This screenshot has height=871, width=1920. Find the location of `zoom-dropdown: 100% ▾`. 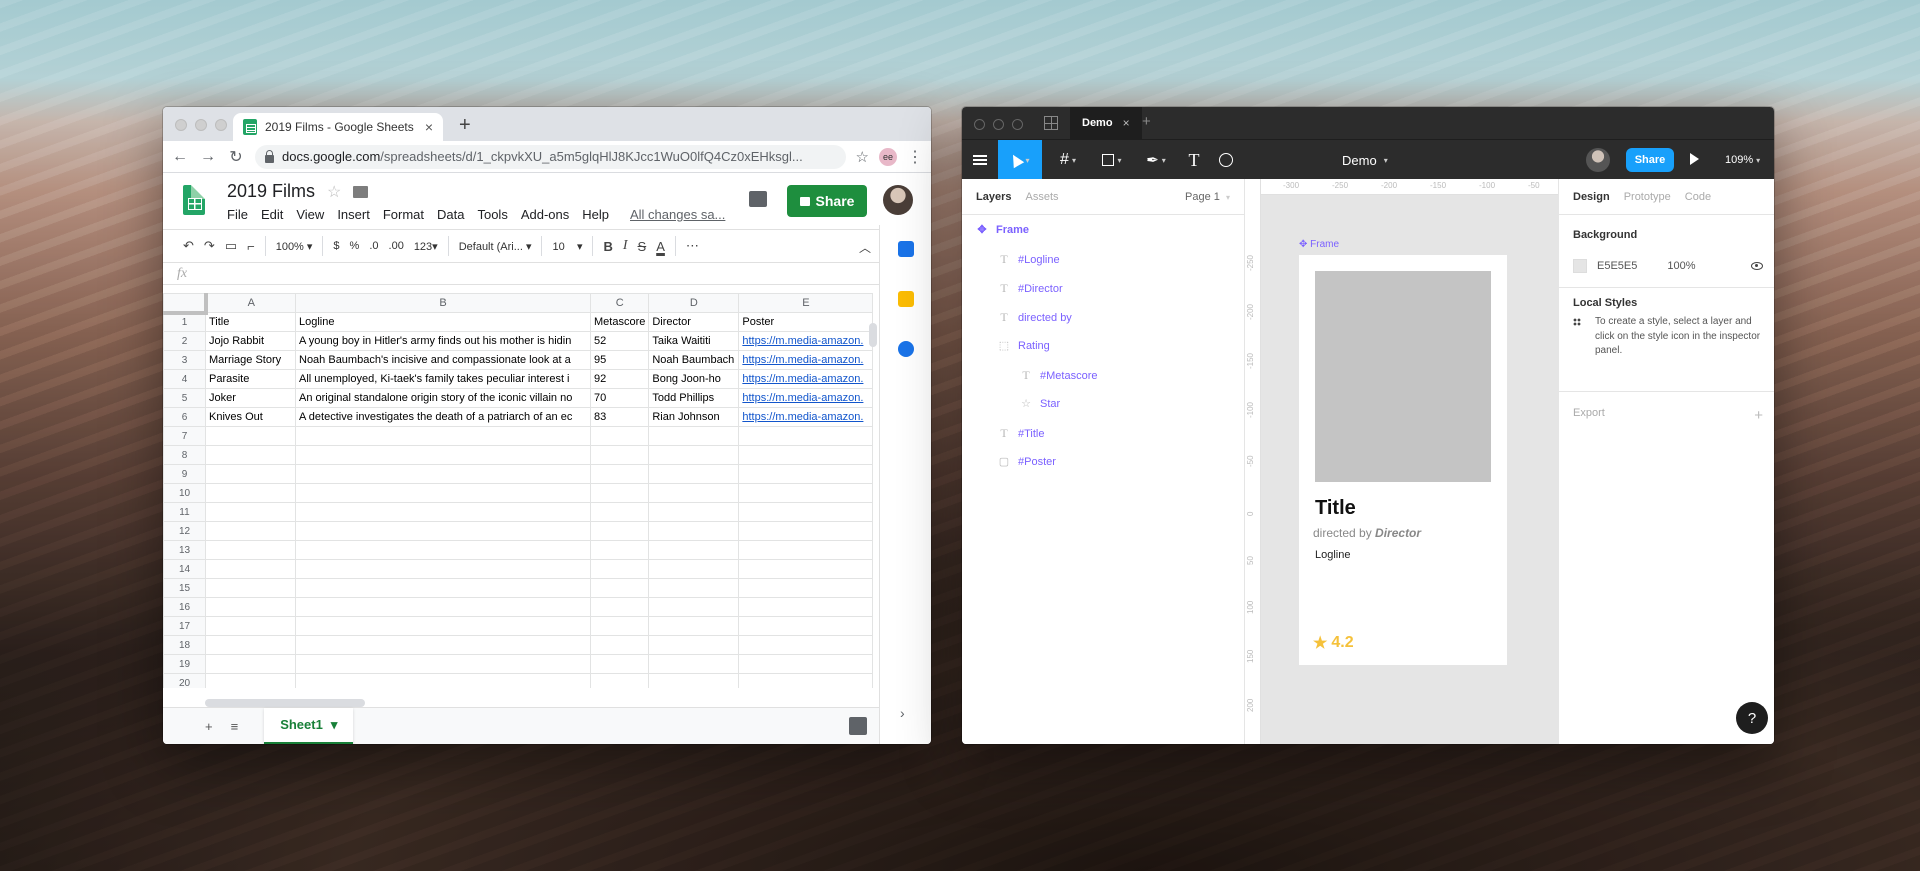

zoom-dropdown: 100% ▾ is located at coordinates (294, 246).